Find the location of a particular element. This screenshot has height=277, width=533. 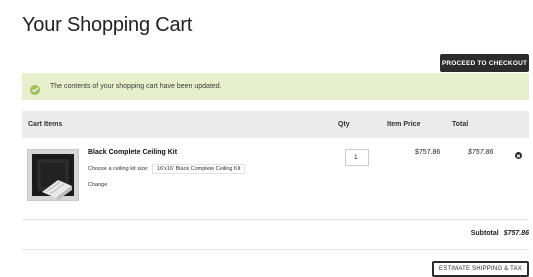

estimate-shipping-tax-button: ESTIMATE SHIPPING & TAX is located at coordinates (480, 269).